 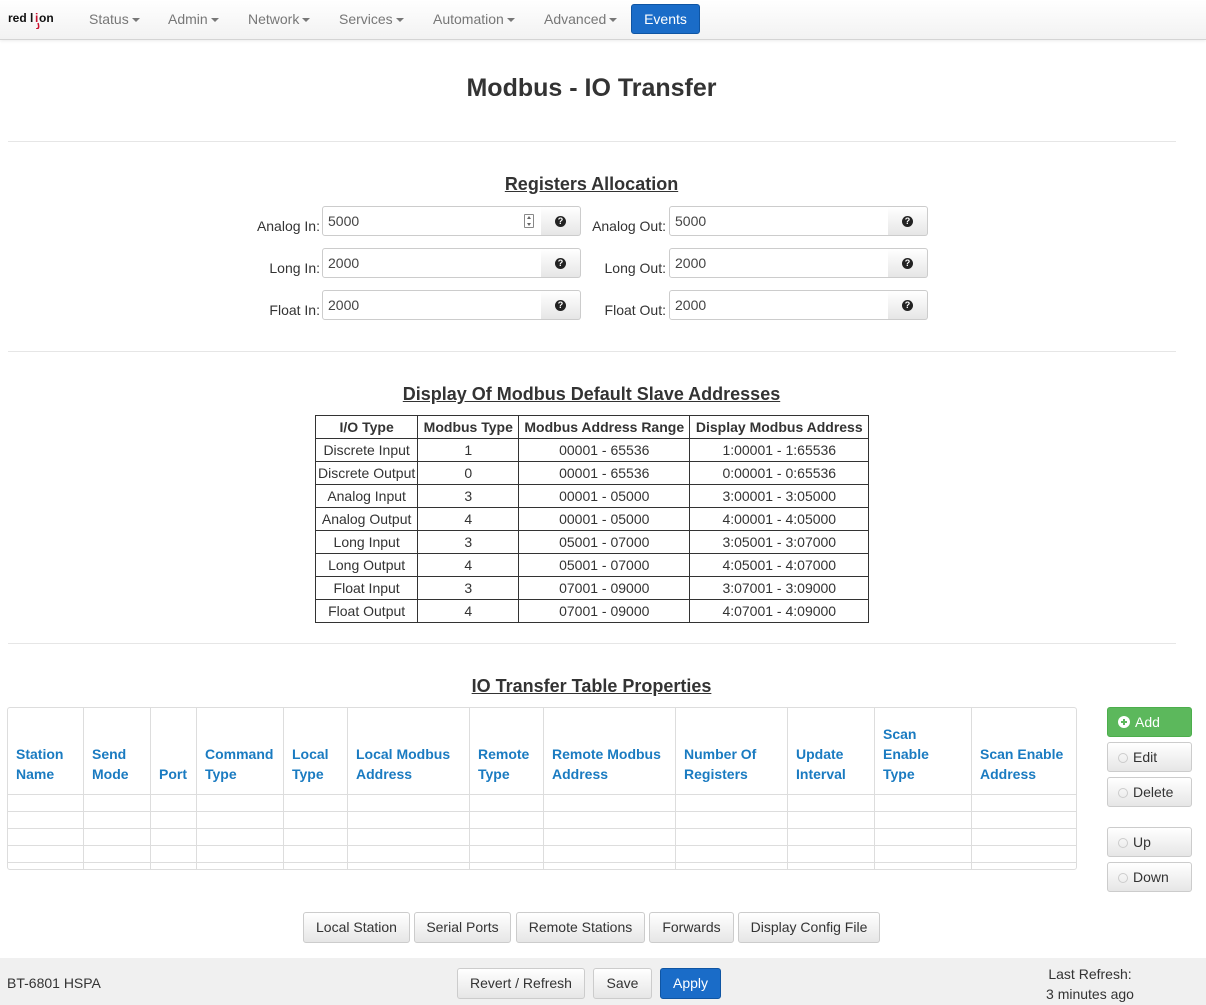 What do you see at coordinates (468, 450) in the screenshot?
I see `table-cell: 1` at bounding box center [468, 450].